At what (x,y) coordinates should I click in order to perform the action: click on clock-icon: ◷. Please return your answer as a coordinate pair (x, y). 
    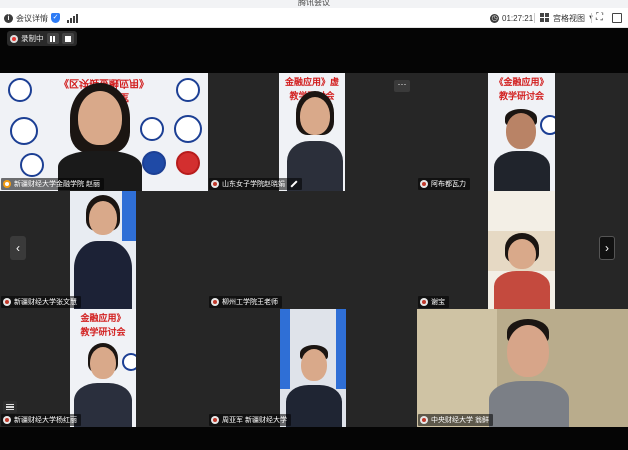
    Looking at the image, I should click on (494, 18).